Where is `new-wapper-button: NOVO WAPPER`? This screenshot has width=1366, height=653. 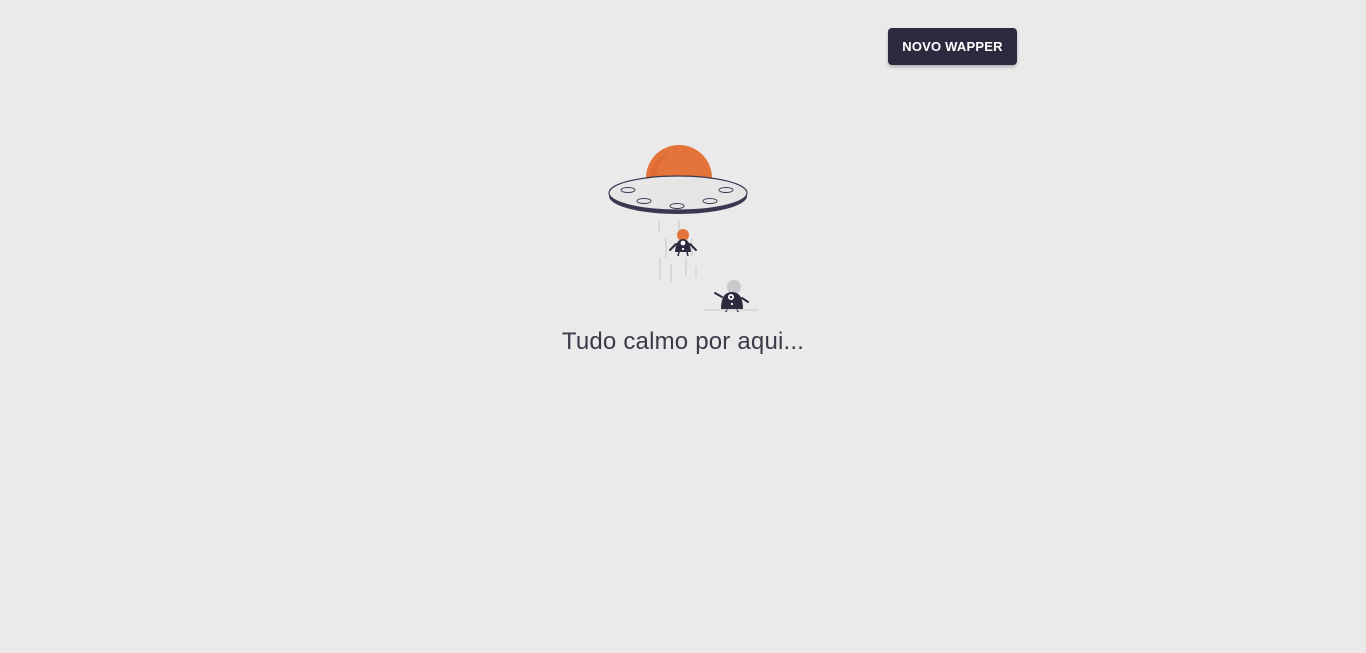 new-wapper-button: NOVO WAPPER is located at coordinates (952, 46).